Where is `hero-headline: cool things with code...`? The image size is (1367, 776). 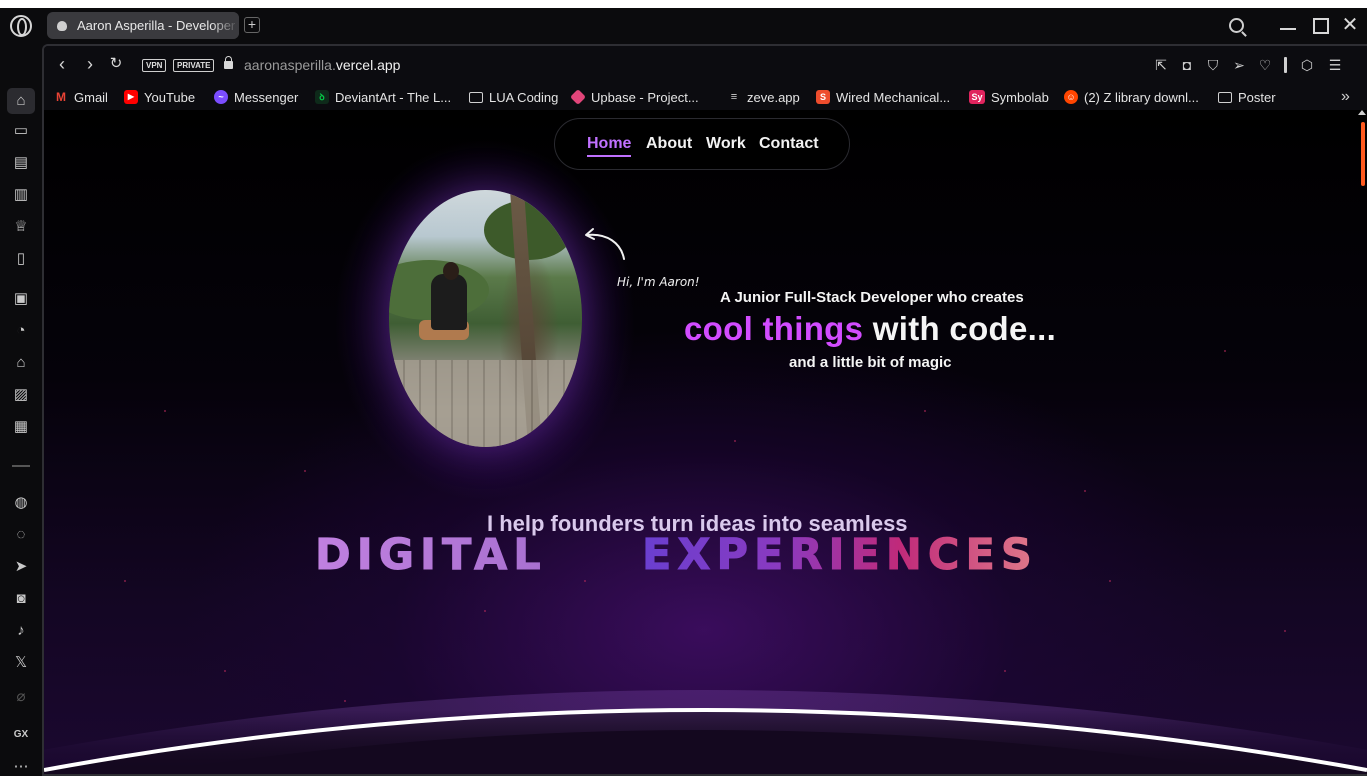
hero-headline: cool things with code... is located at coordinates (870, 329).